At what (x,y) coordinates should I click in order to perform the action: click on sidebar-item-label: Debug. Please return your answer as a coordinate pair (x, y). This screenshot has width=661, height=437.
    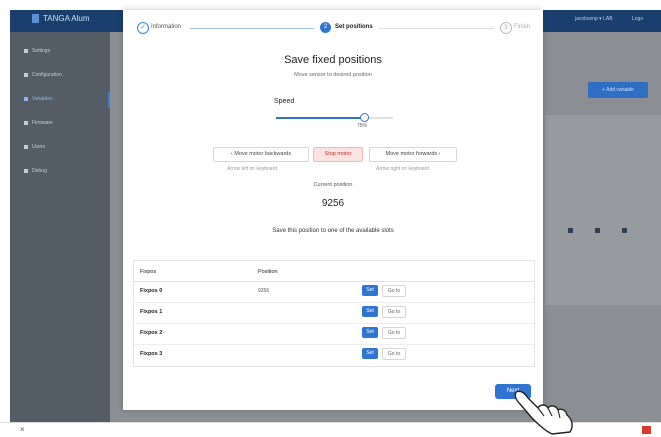
    Looking at the image, I should click on (39, 171).